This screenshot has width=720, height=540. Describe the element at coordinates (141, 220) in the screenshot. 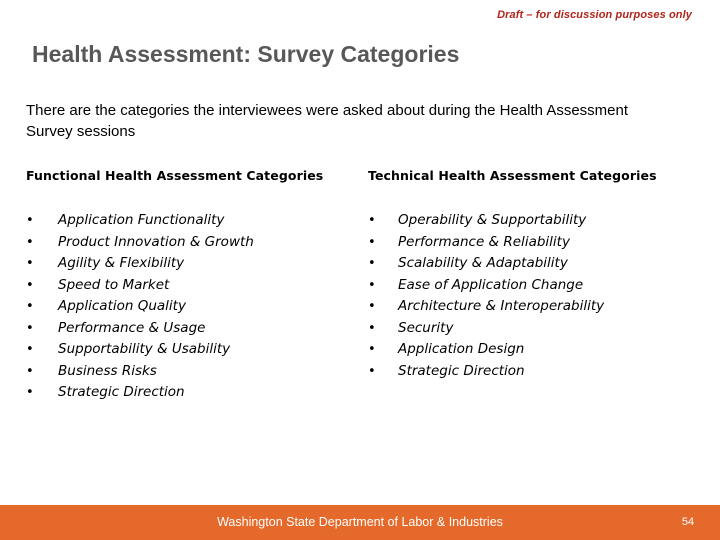

I see `list-item-label: Application Functionality` at that location.